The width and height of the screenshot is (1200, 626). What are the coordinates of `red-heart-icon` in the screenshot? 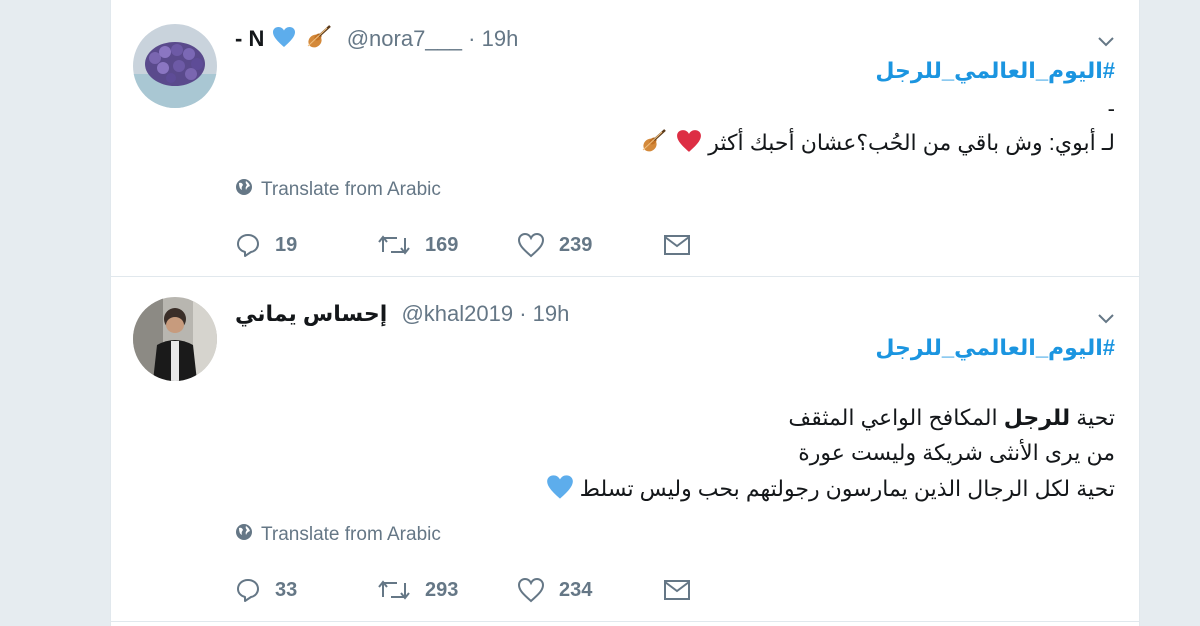 It's located at (689, 144).